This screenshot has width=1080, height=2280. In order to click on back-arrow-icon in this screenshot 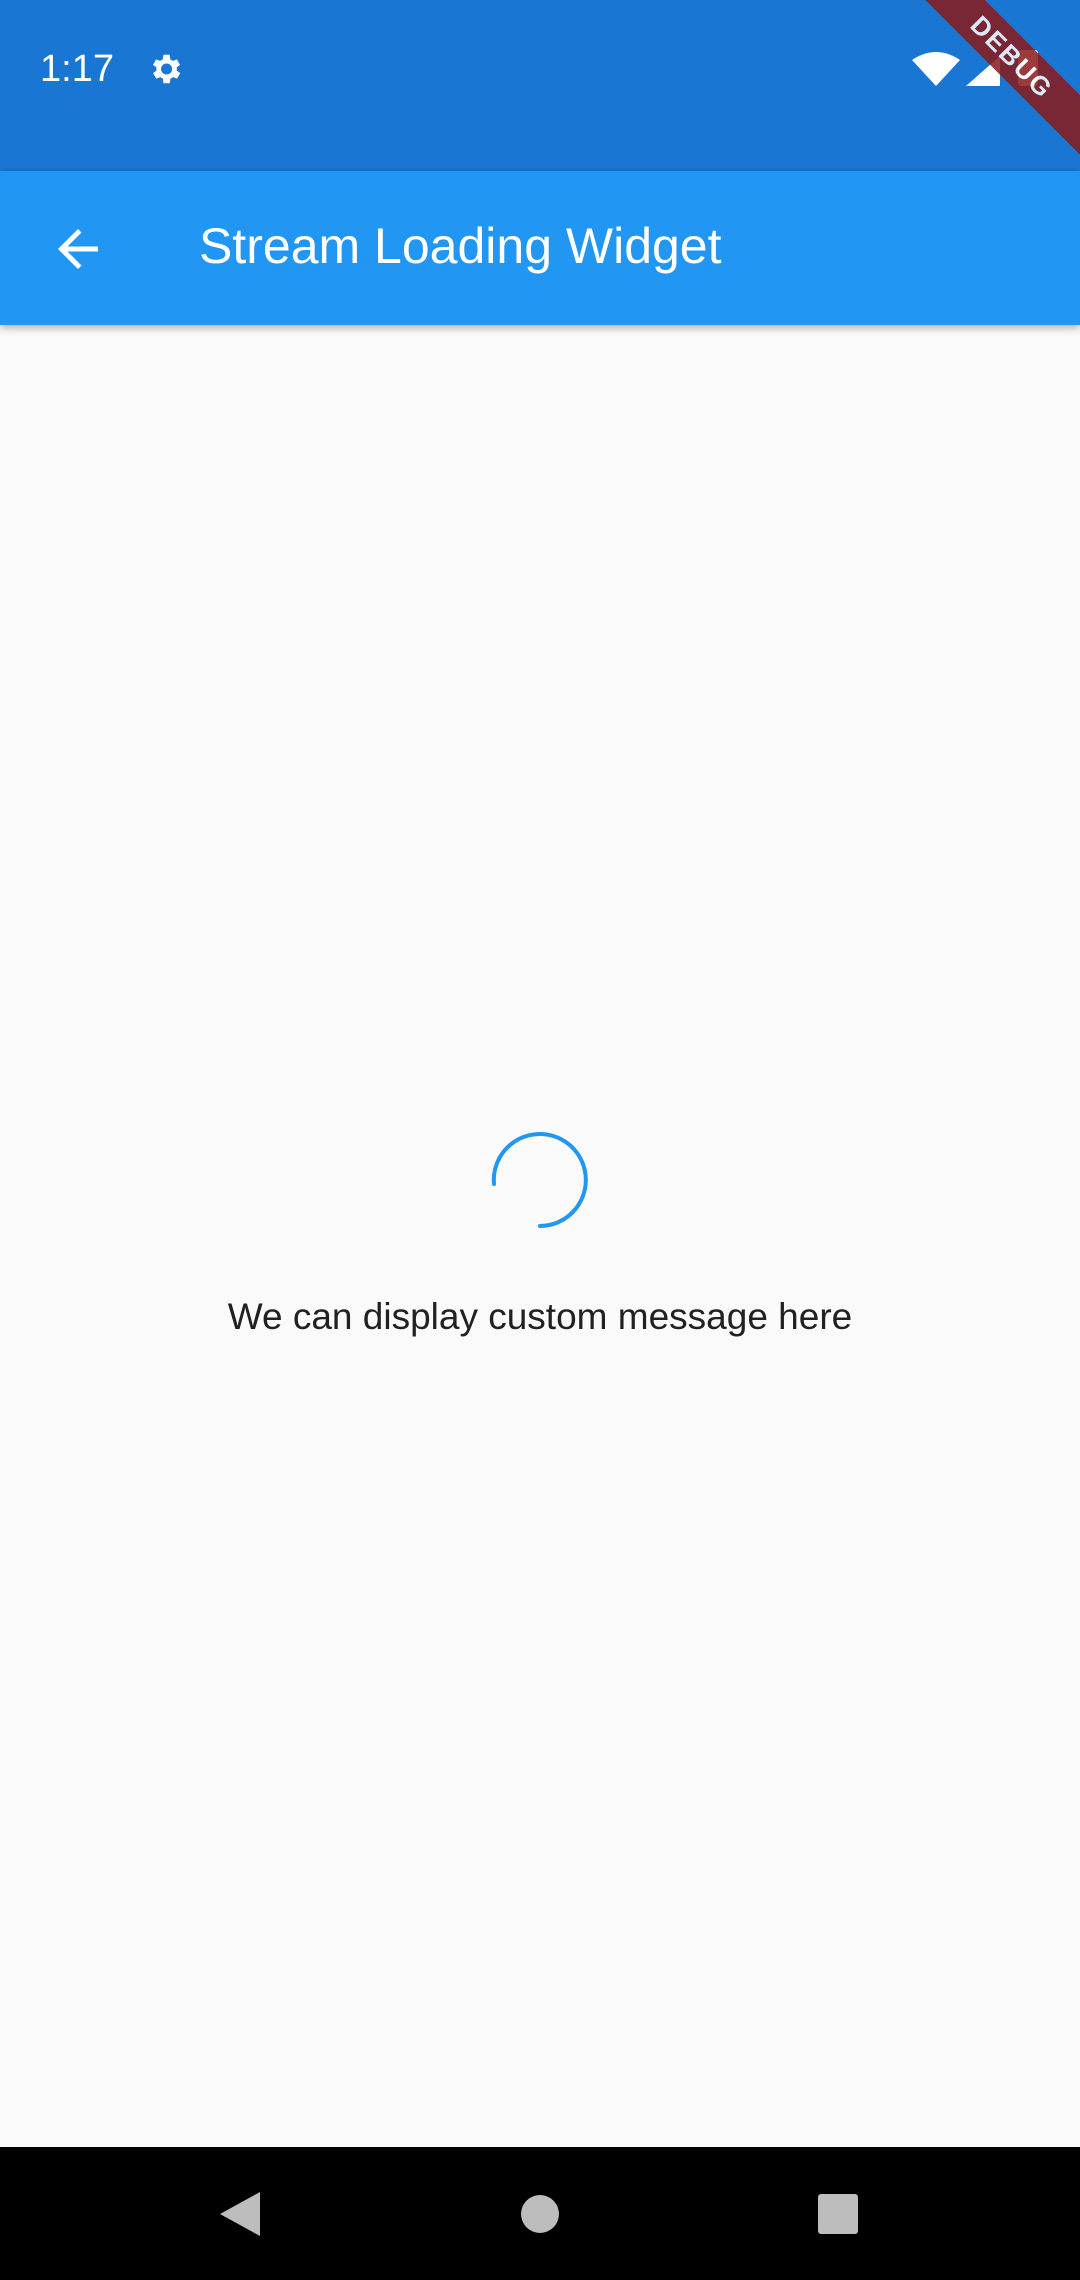, I will do `click(78, 249)`.